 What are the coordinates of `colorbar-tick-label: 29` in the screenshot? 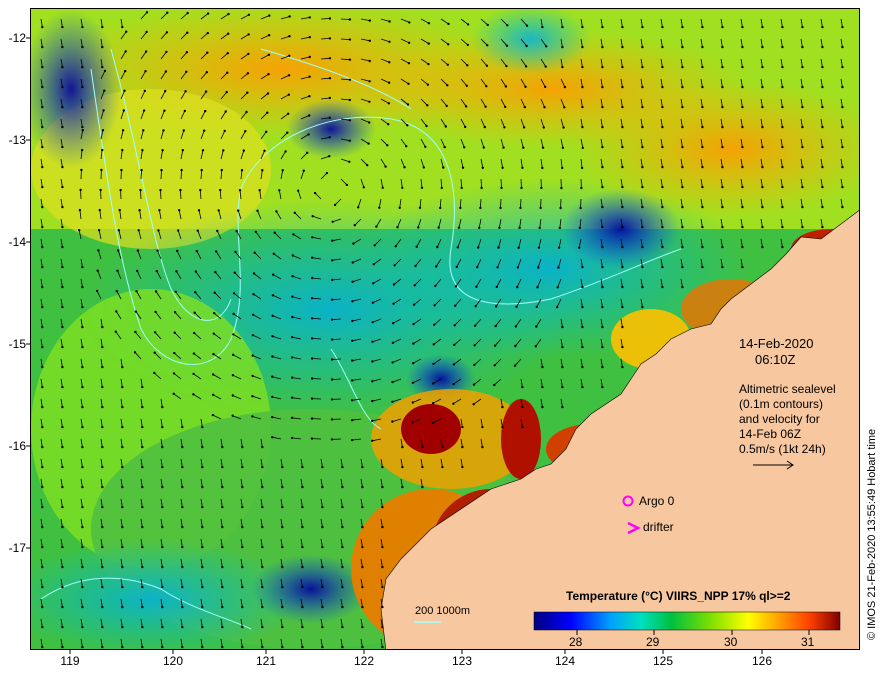 It's located at (653, 642).